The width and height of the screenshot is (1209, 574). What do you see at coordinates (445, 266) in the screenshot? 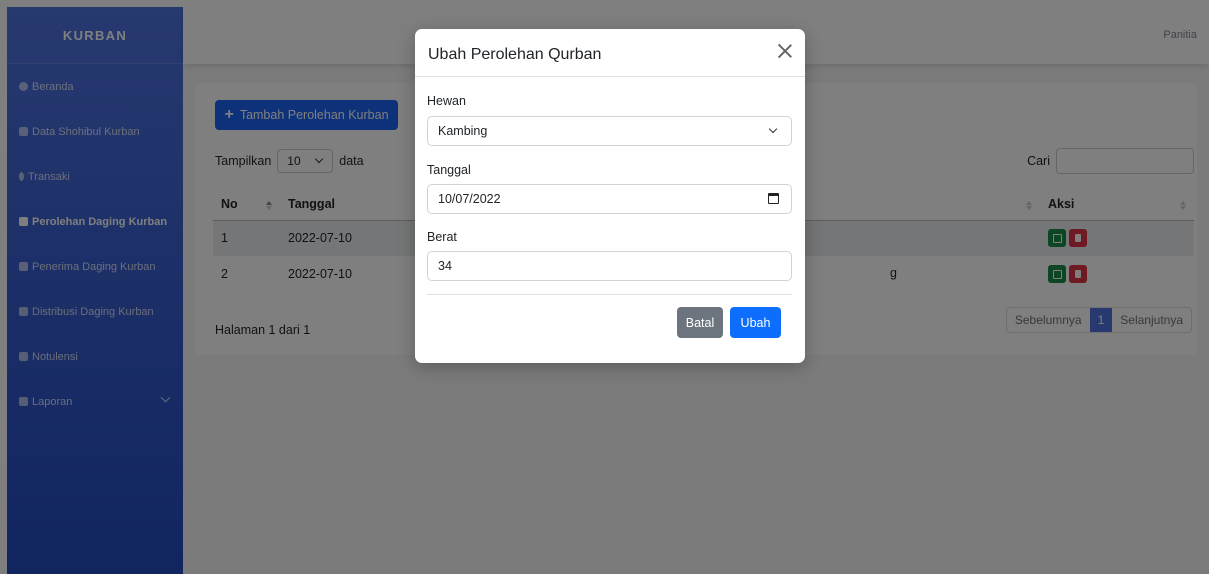
I see `berat-value: 34` at bounding box center [445, 266].